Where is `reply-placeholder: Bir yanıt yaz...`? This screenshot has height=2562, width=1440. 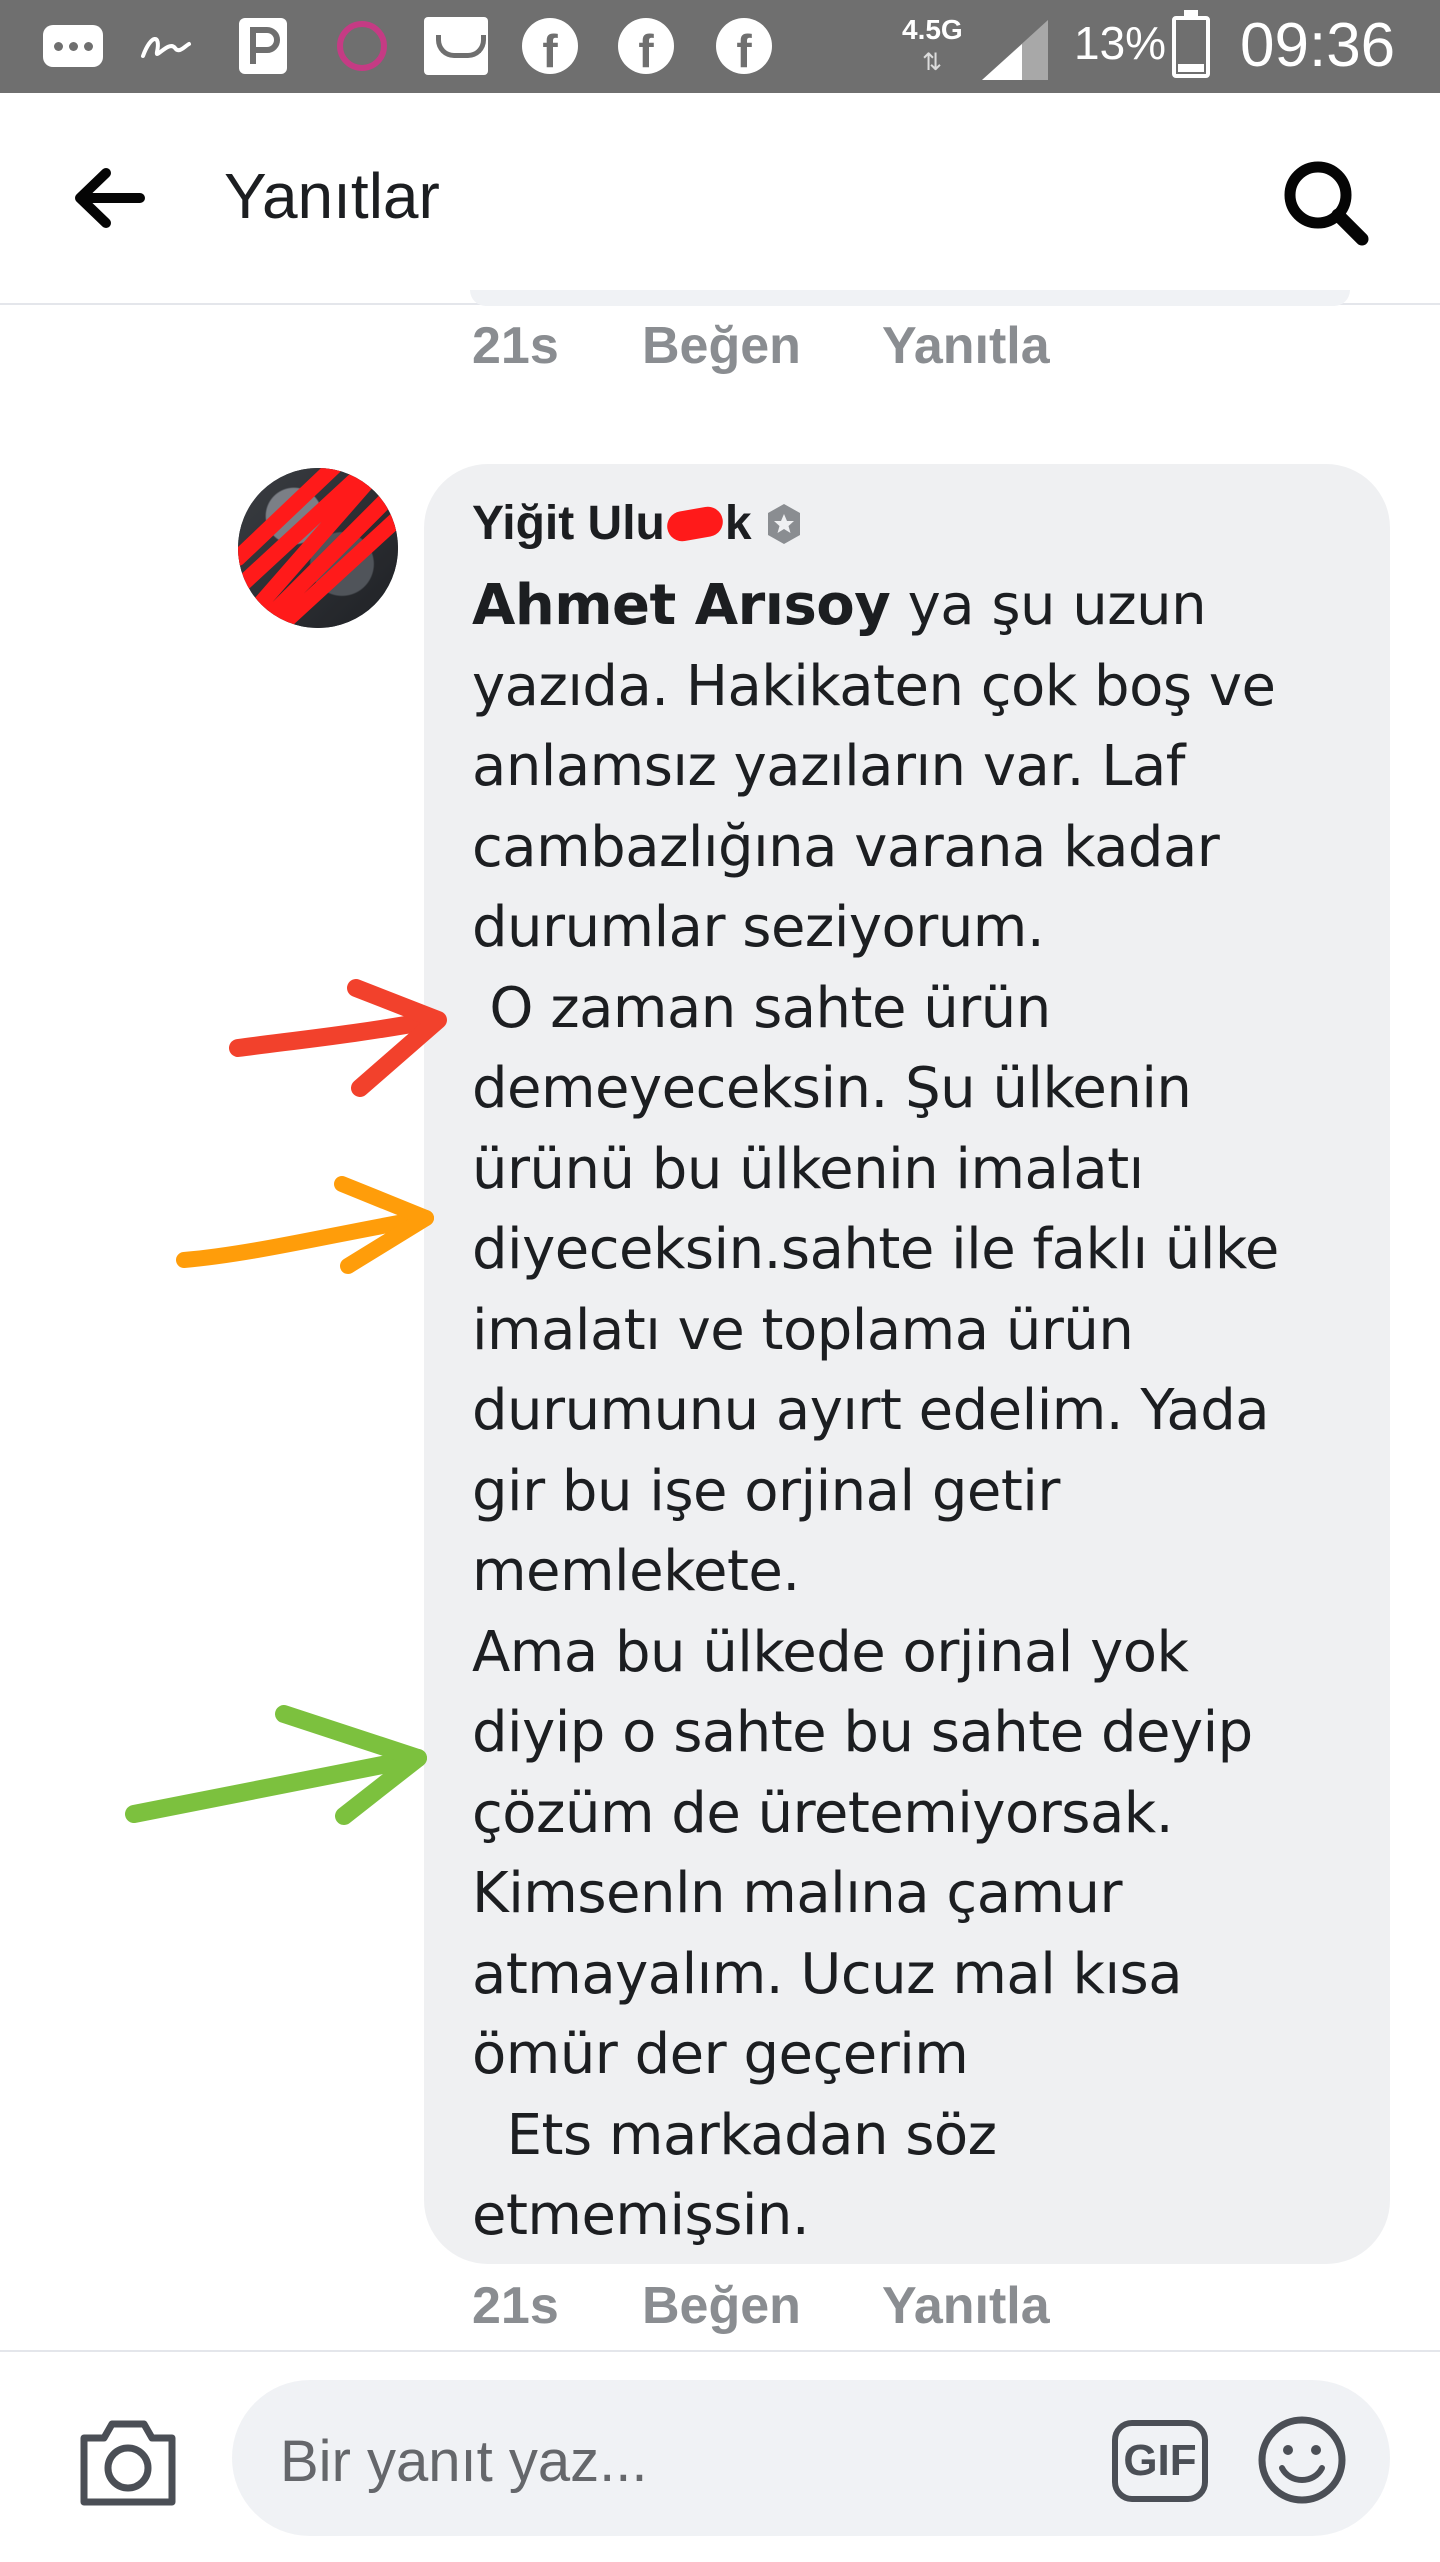
reply-placeholder: Bir yanıt yaz... is located at coordinates (464, 2461).